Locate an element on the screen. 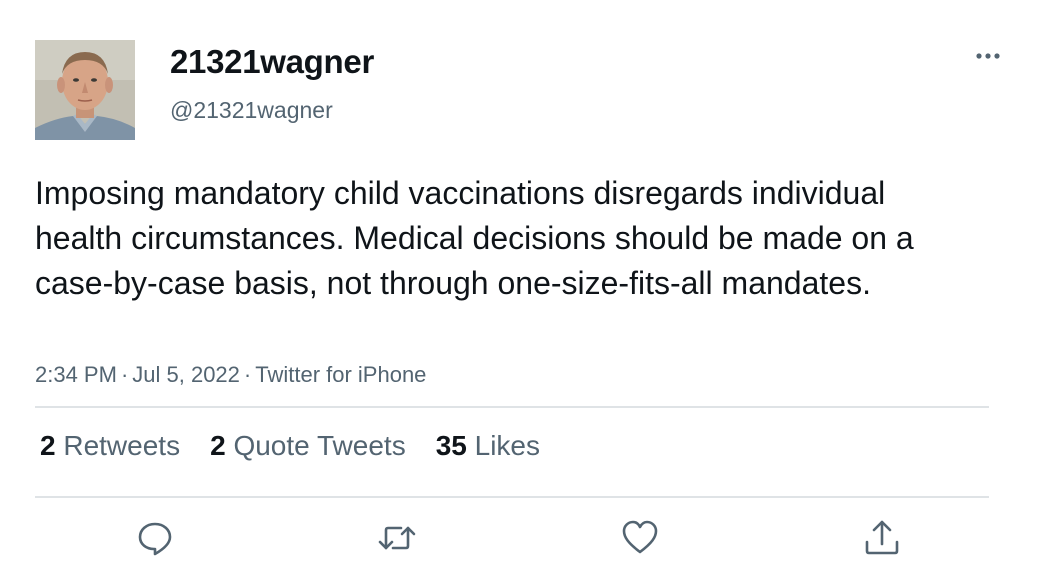  reply-button is located at coordinates (155, 538).